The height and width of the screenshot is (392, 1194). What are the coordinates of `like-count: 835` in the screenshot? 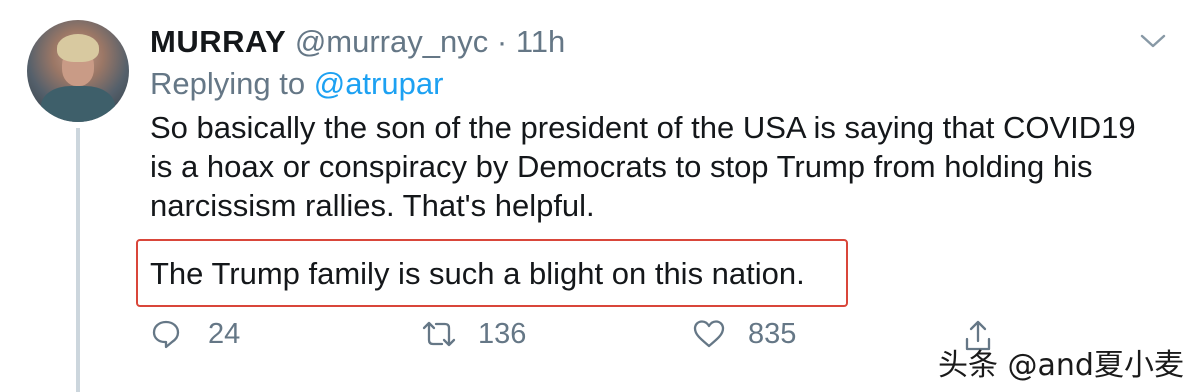 It's located at (772, 333).